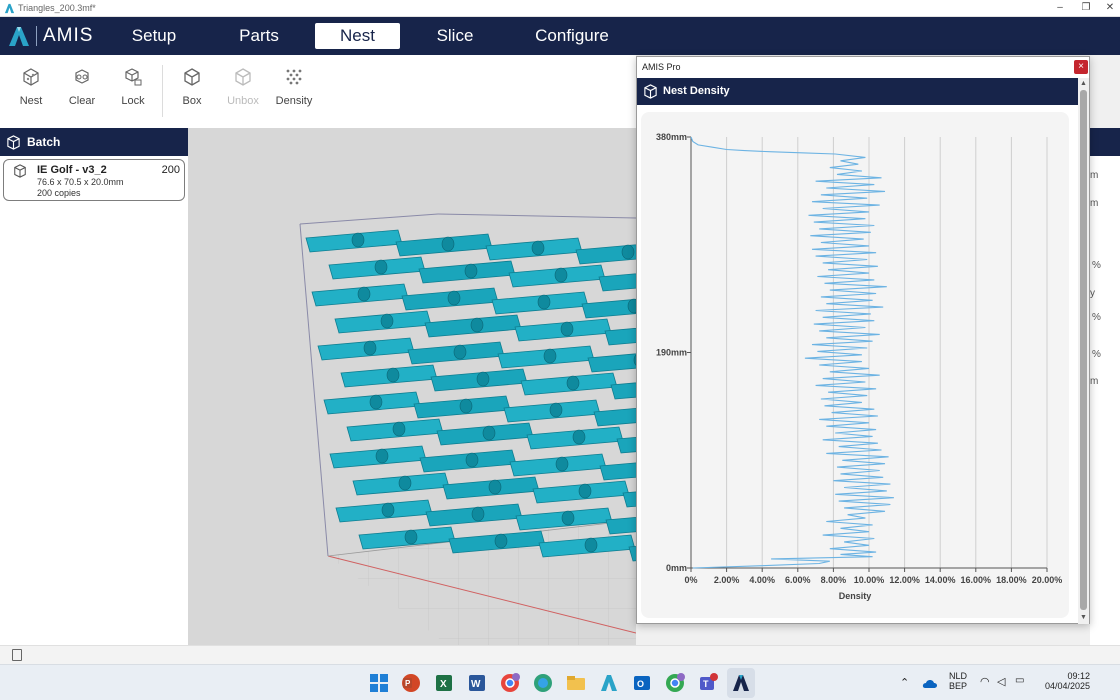 The height and width of the screenshot is (700, 1120). Describe the element at coordinates (294, 91) in the screenshot. I see `density-button: Density` at that location.